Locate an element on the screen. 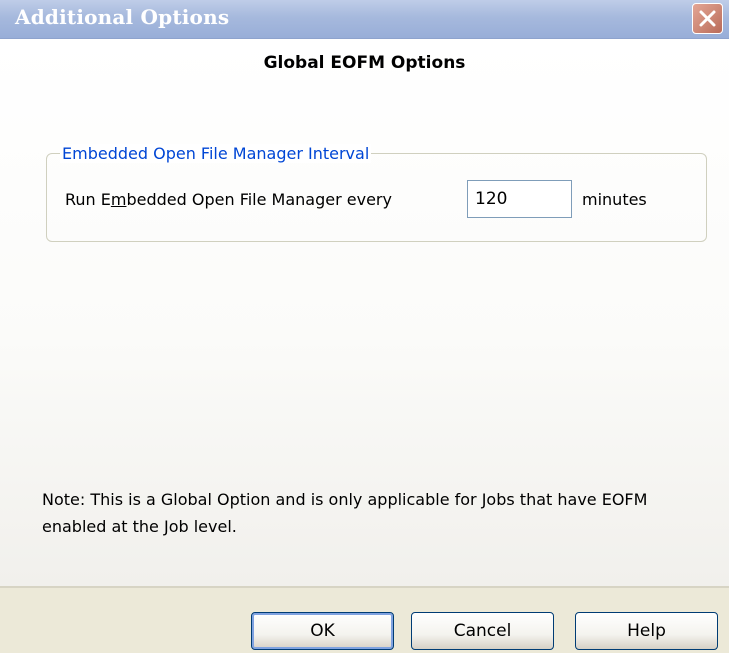  minutes-label: minutes is located at coordinates (614, 199).